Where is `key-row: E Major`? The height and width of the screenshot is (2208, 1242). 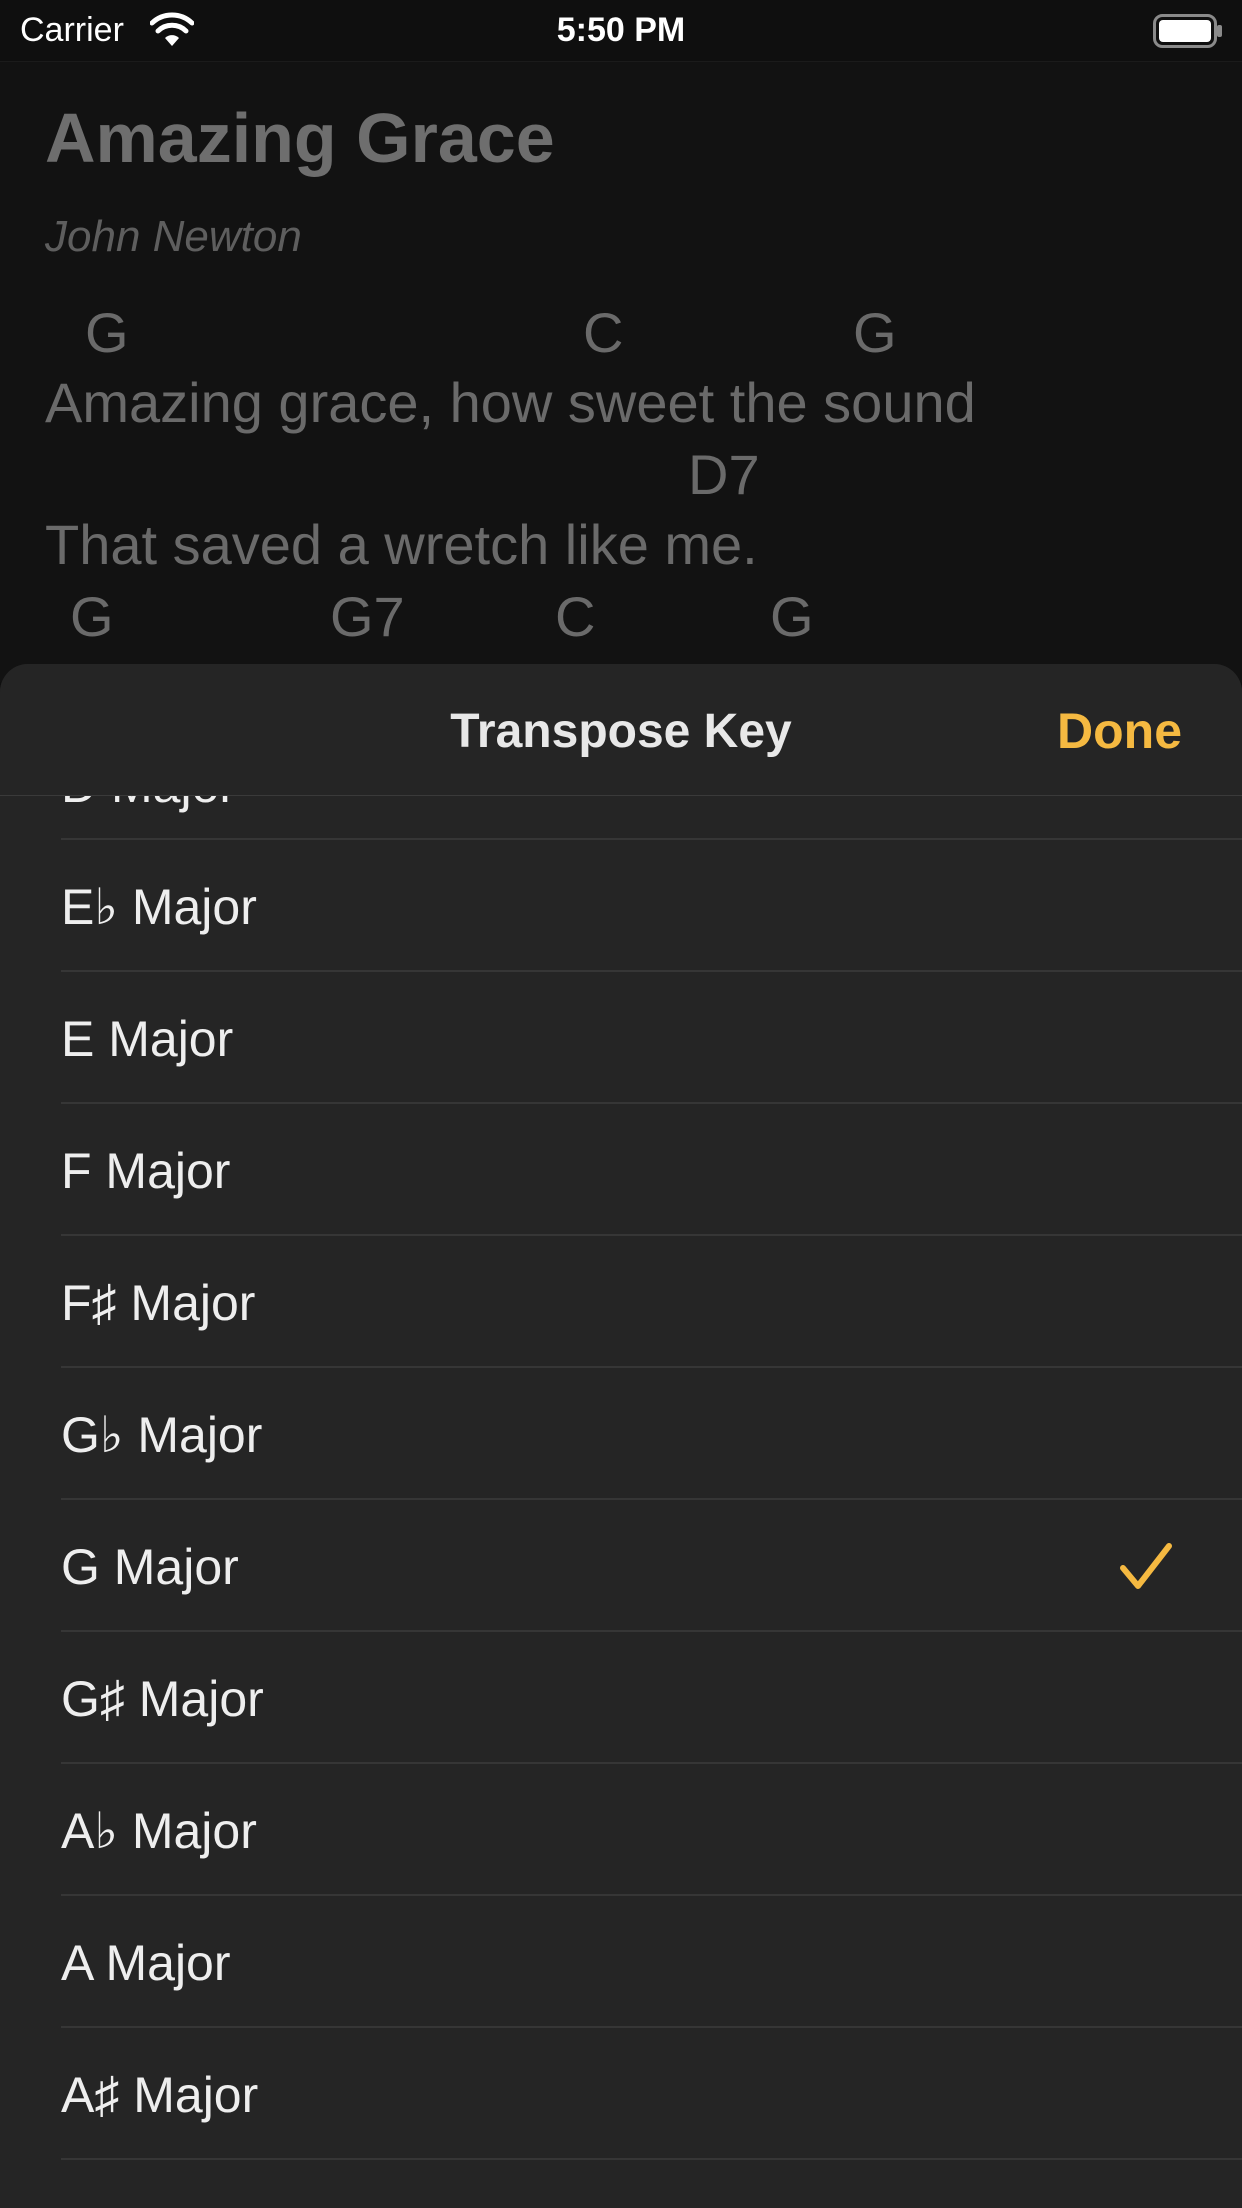
key-row: E Major is located at coordinates (621, 1038).